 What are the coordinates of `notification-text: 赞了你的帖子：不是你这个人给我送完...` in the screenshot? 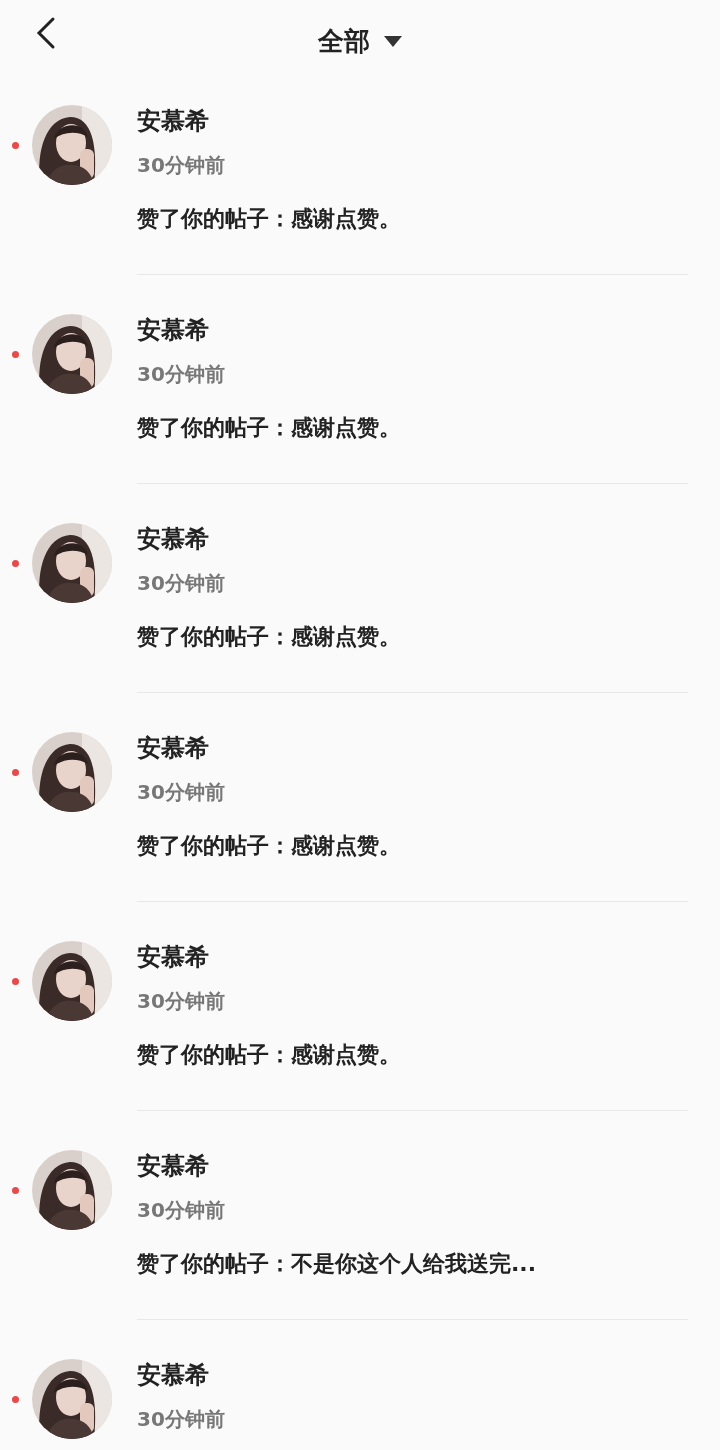 It's located at (337, 1264).